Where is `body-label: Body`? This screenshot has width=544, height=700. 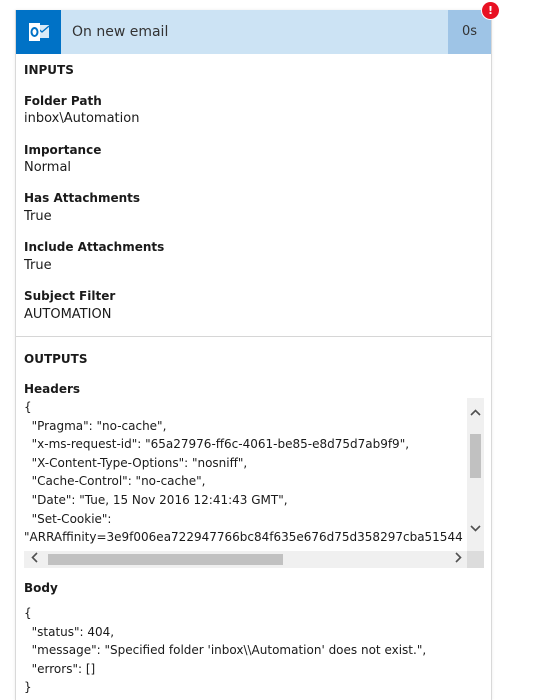
body-label: Body is located at coordinates (41, 588).